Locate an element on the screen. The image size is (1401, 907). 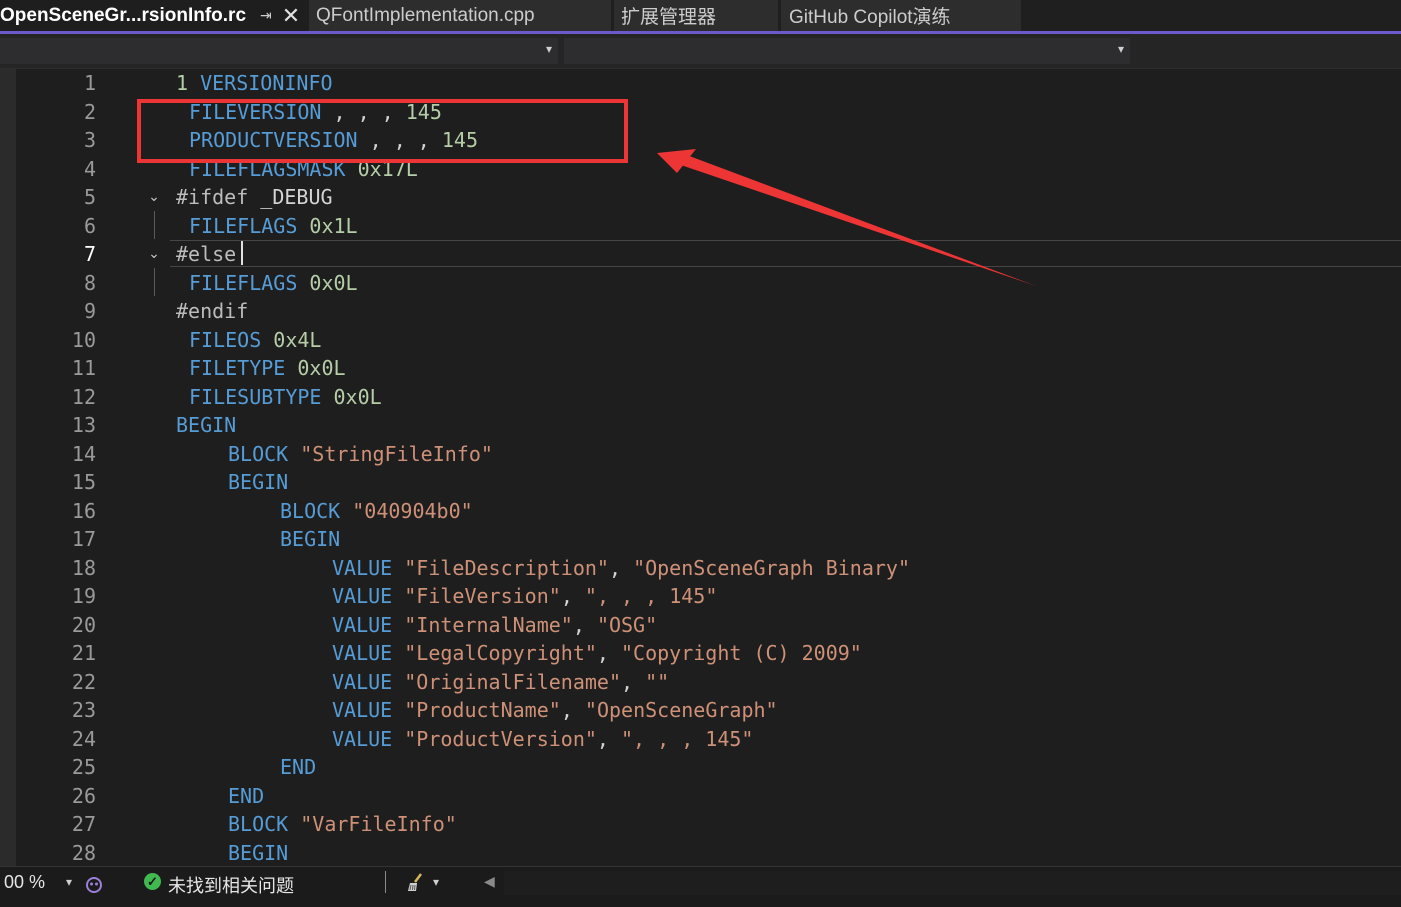
divider is located at coordinates (385, 882).